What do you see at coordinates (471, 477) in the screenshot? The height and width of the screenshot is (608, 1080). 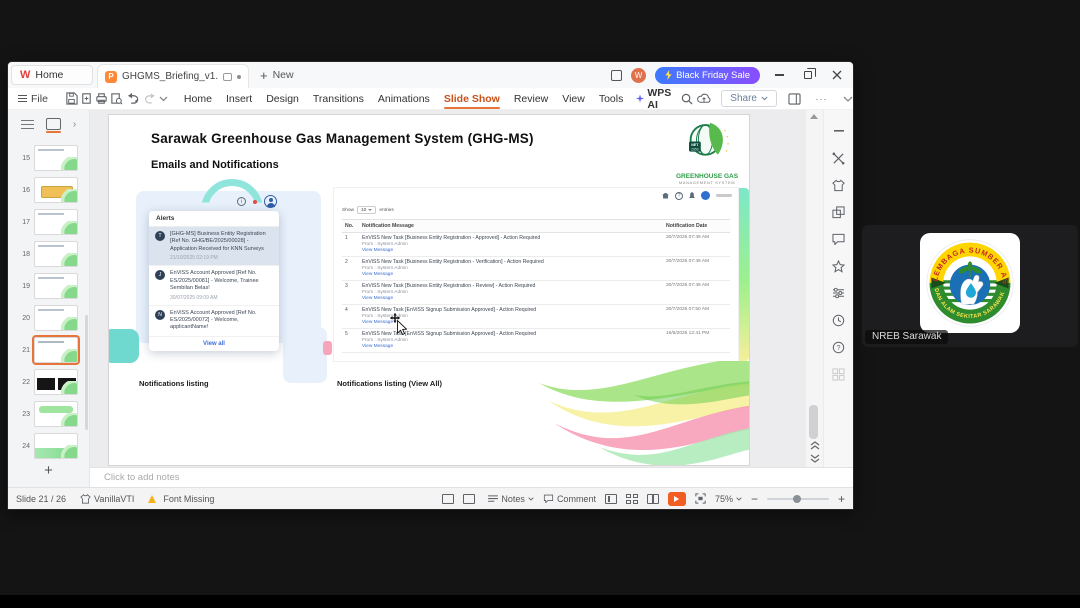 I see `notes-area: Click to add notes` at bounding box center [471, 477].